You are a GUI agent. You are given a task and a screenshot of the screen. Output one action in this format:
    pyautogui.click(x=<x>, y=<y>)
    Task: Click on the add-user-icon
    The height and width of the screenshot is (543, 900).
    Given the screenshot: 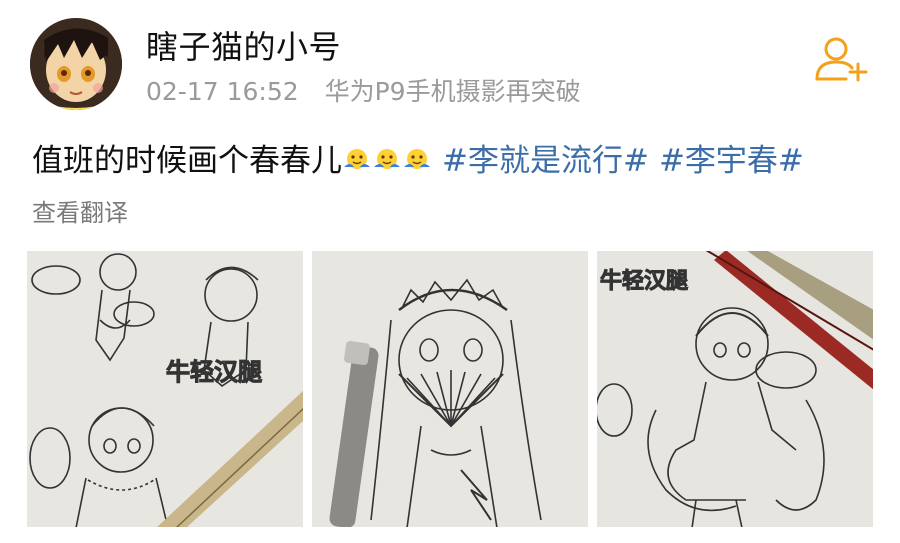 What is the action you would take?
    pyautogui.click(x=841, y=59)
    